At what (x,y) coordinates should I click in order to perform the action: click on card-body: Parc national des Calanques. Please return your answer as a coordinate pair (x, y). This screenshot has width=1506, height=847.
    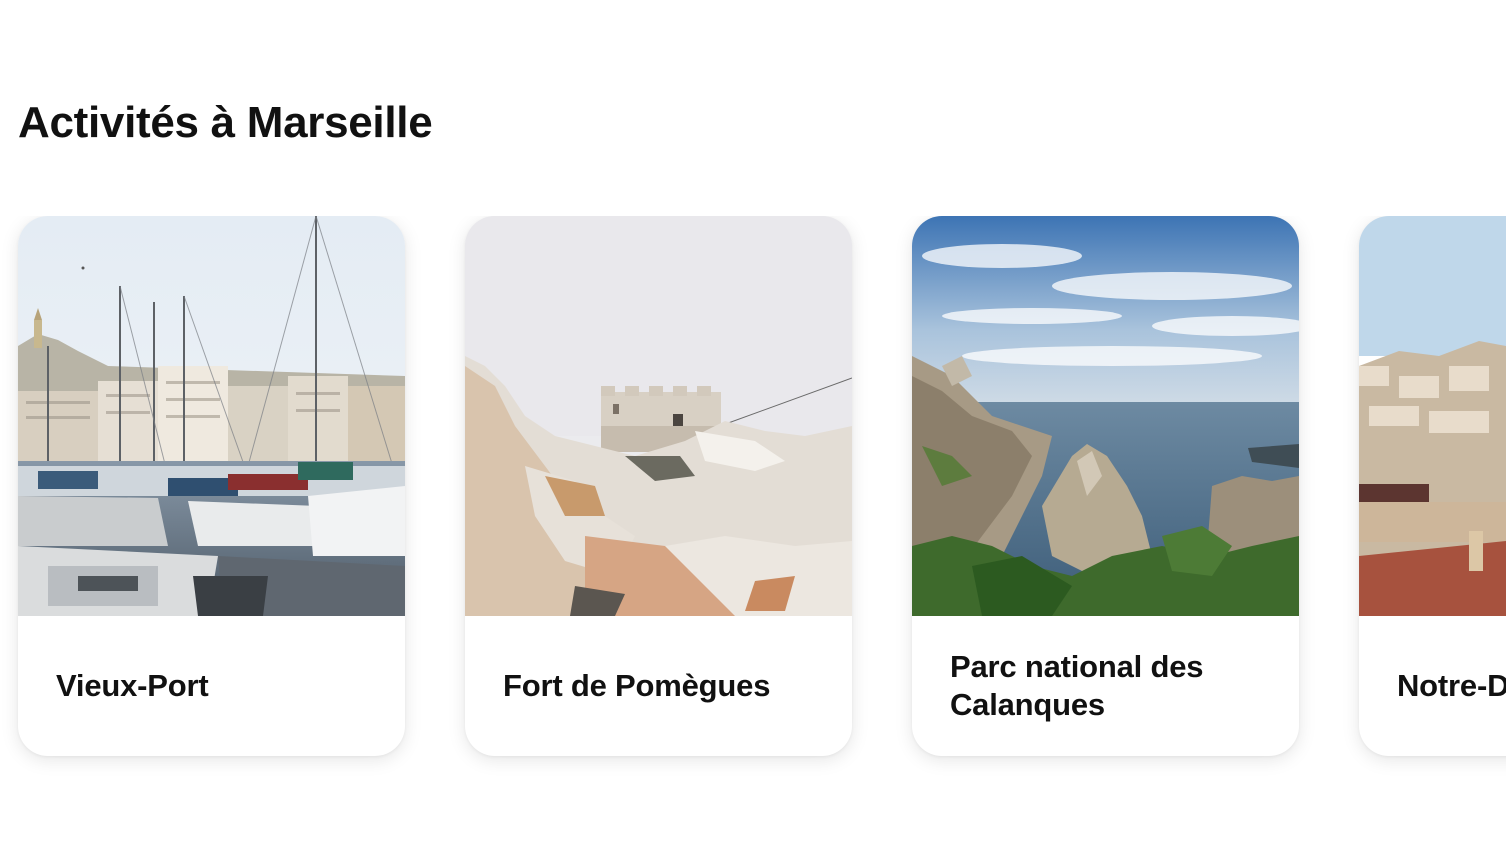
    Looking at the image, I should click on (1105, 686).